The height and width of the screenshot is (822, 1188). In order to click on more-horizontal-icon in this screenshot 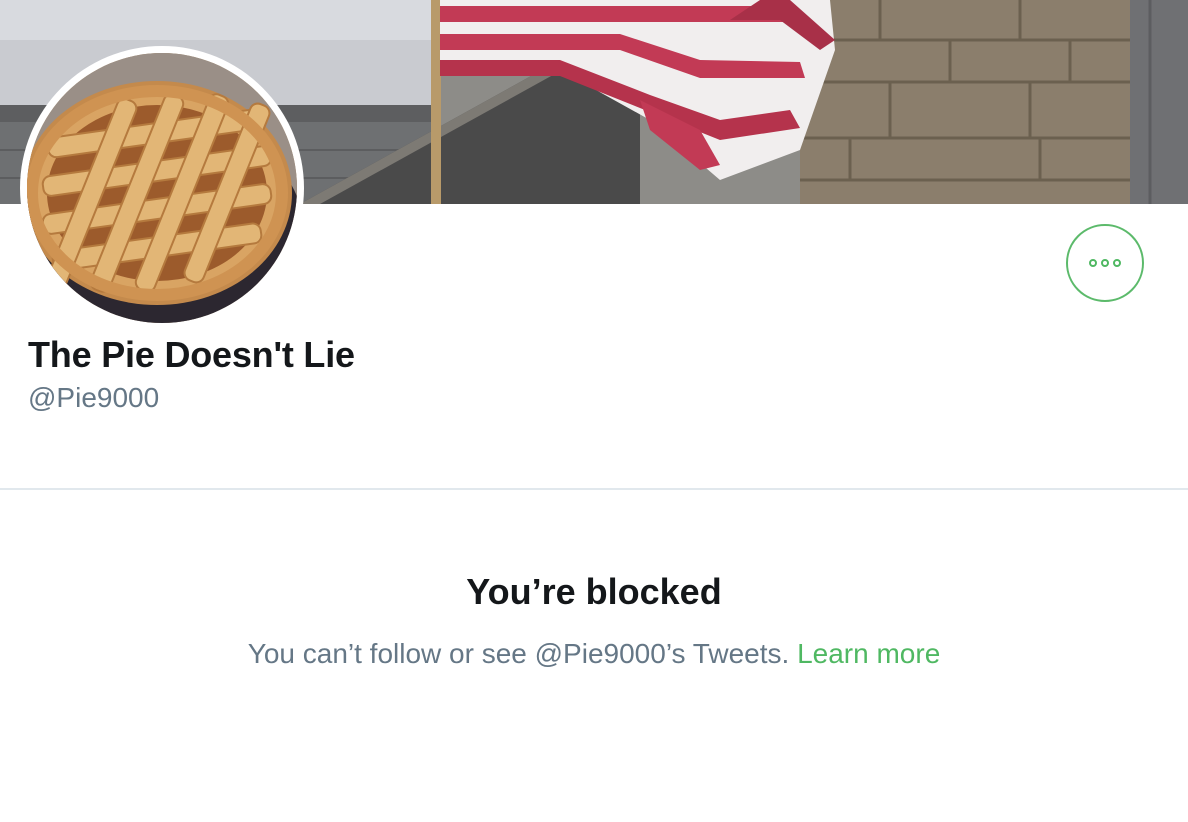, I will do `click(1105, 263)`.